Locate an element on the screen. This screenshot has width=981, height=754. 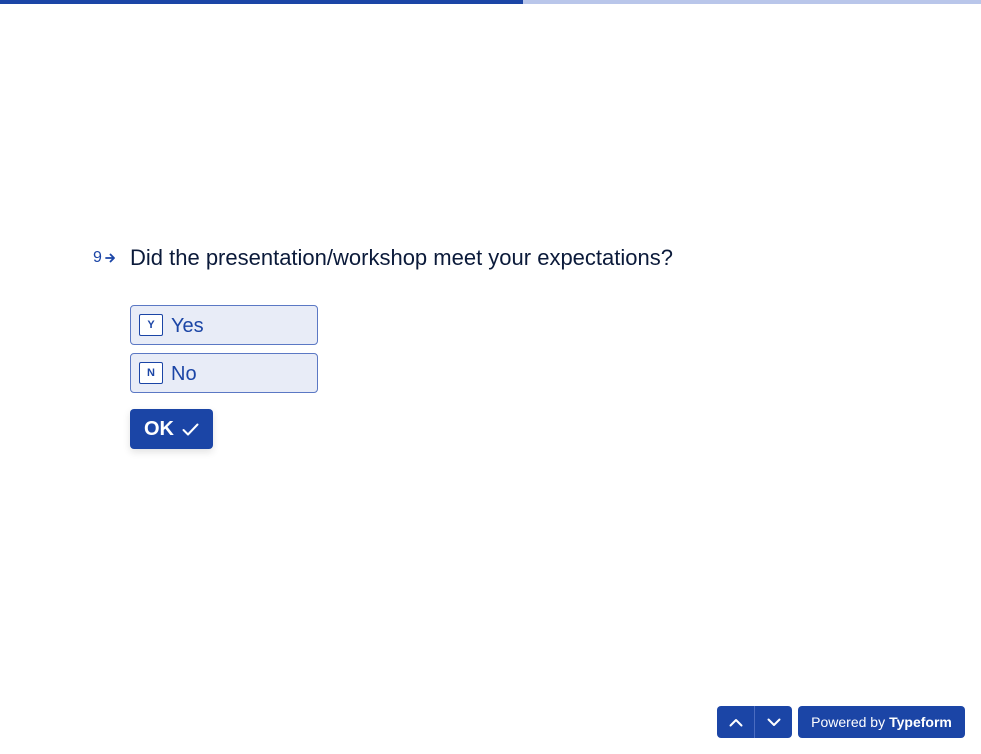
progress-bar-fill is located at coordinates (261, 2).